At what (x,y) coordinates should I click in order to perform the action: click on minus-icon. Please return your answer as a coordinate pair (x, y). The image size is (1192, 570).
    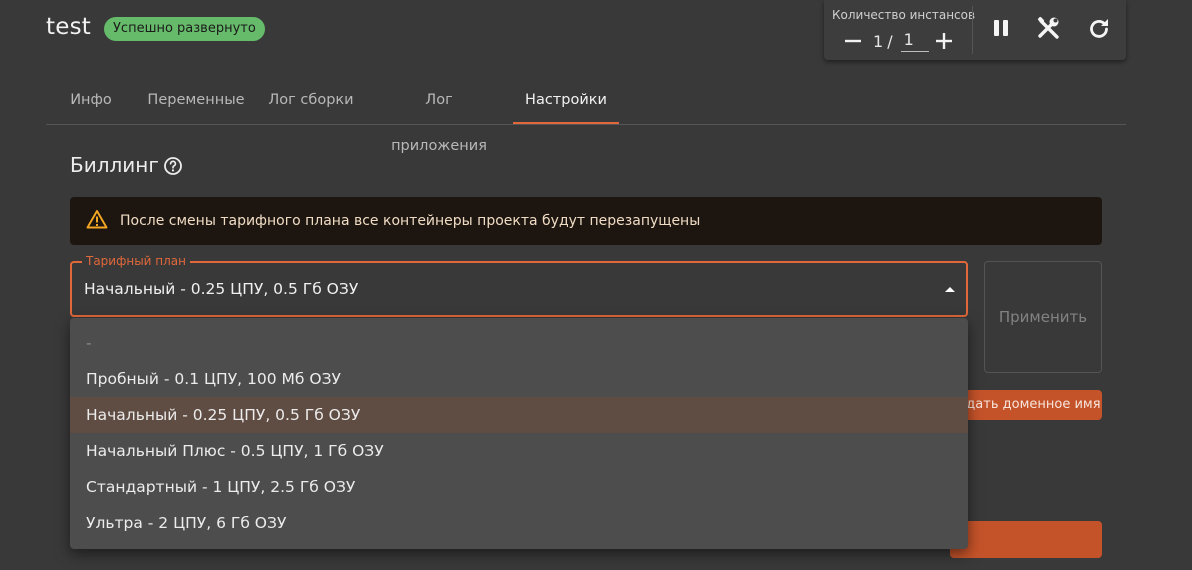
    Looking at the image, I should click on (853, 41).